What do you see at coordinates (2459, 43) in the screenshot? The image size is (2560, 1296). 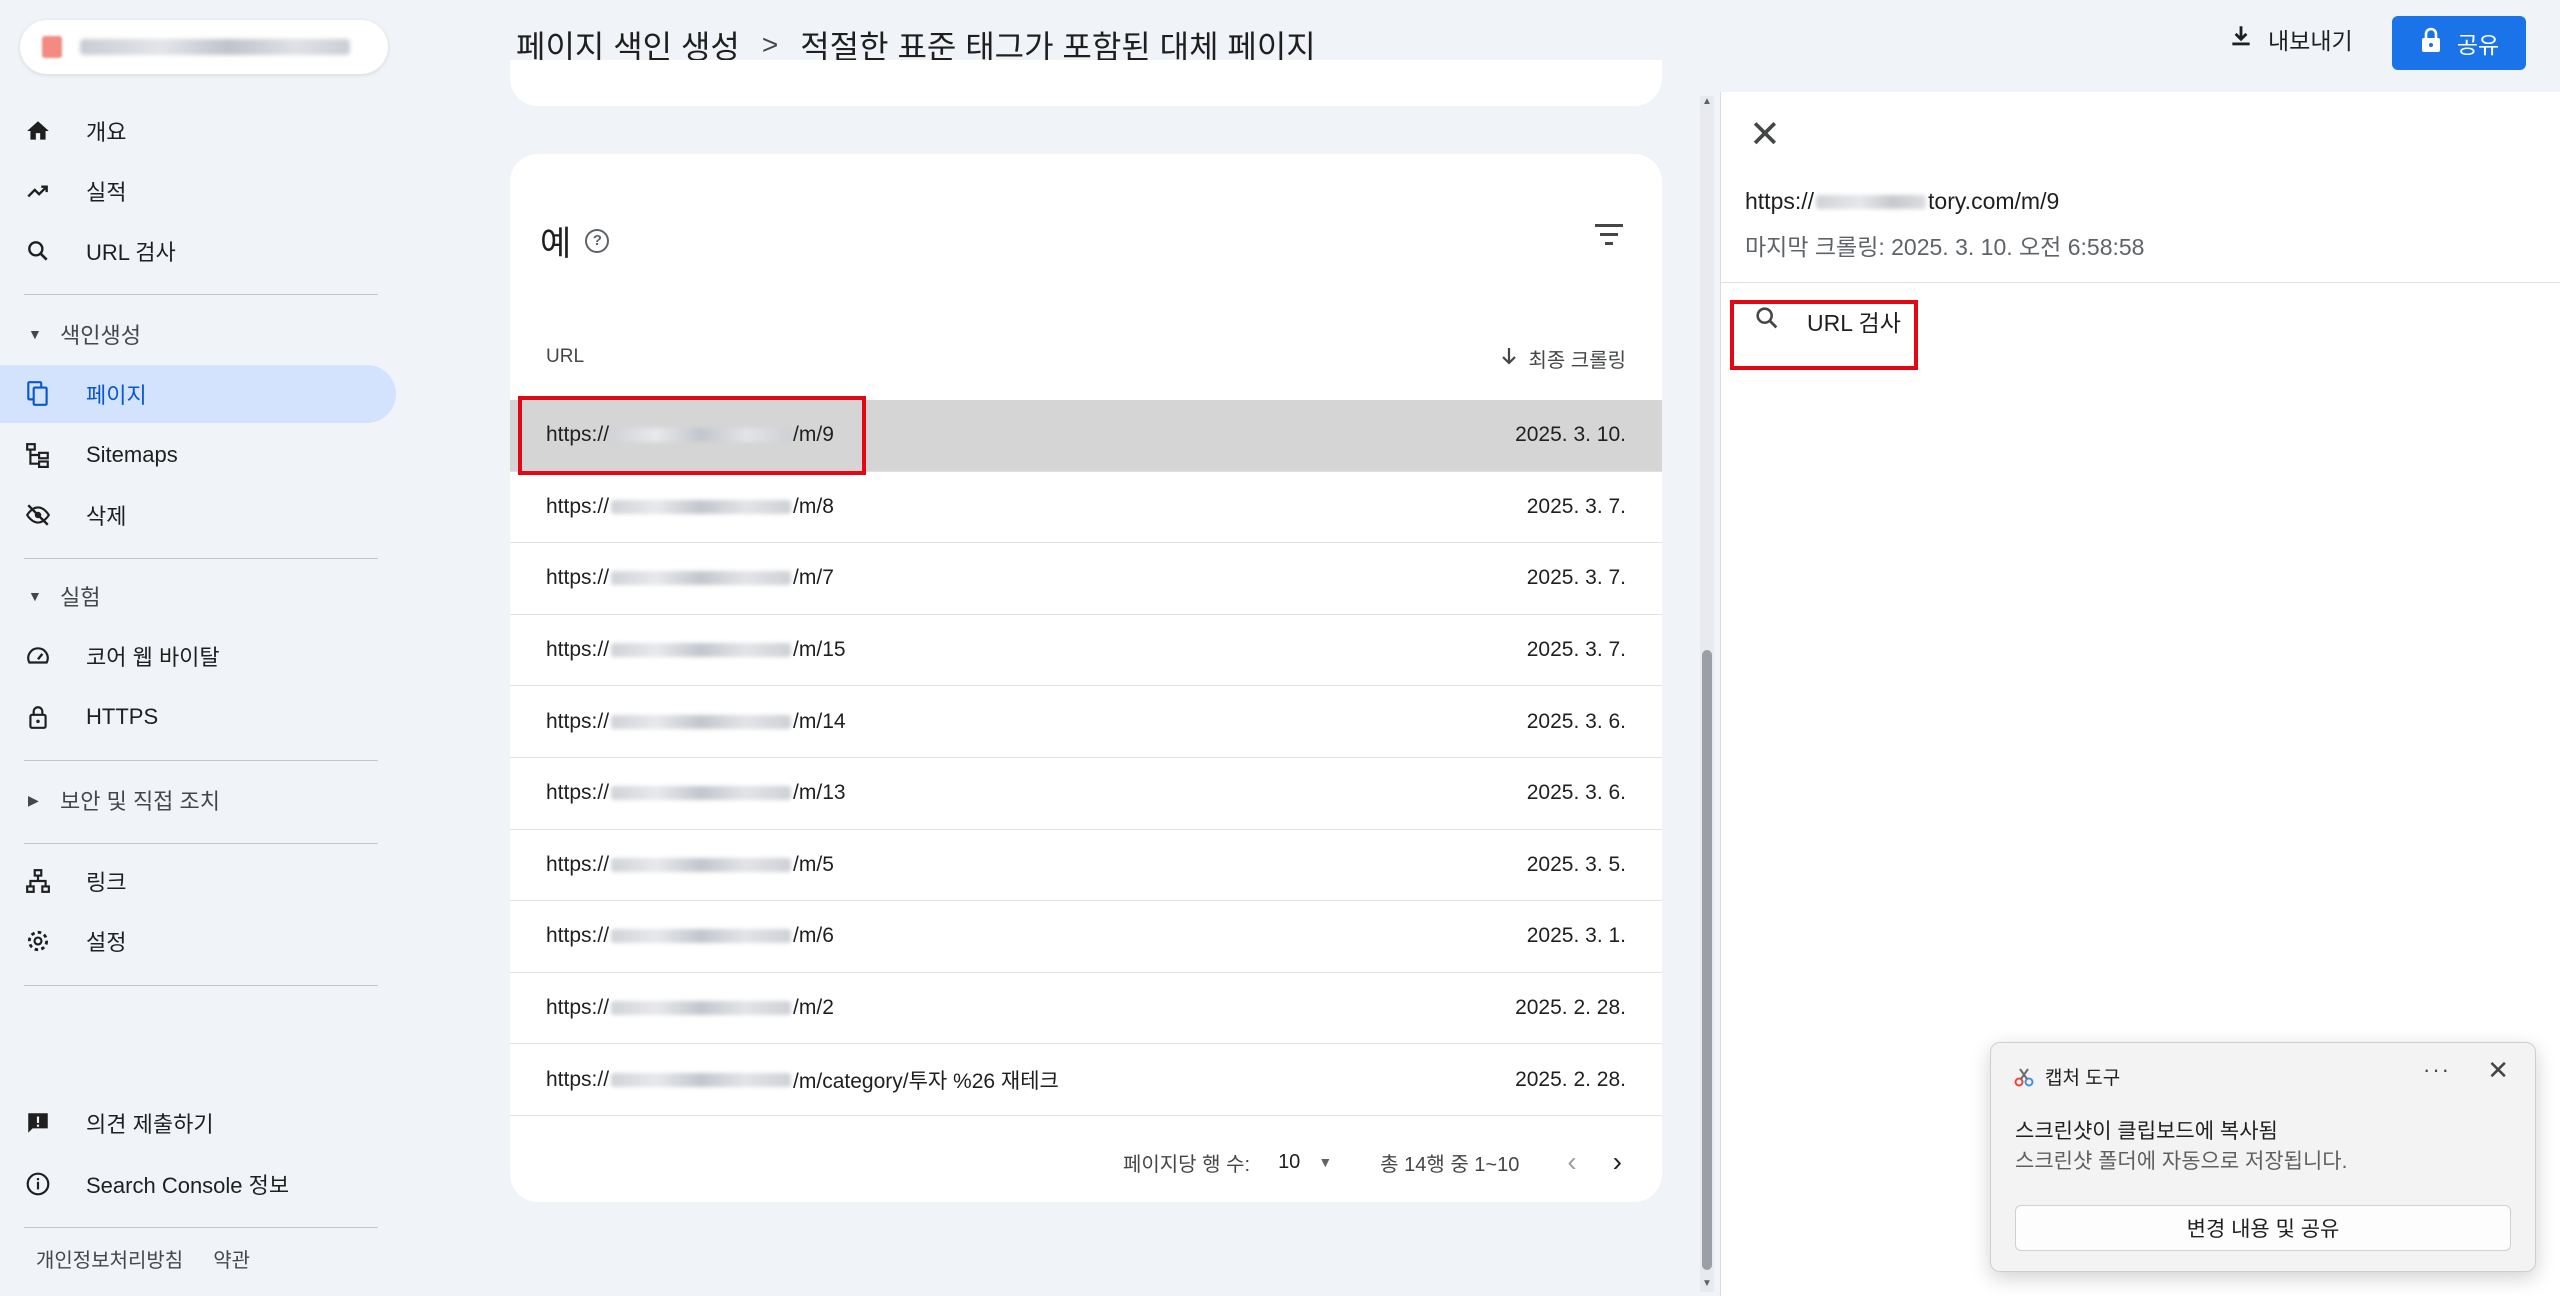 I see `share-button: 공유` at bounding box center [2459, 43].